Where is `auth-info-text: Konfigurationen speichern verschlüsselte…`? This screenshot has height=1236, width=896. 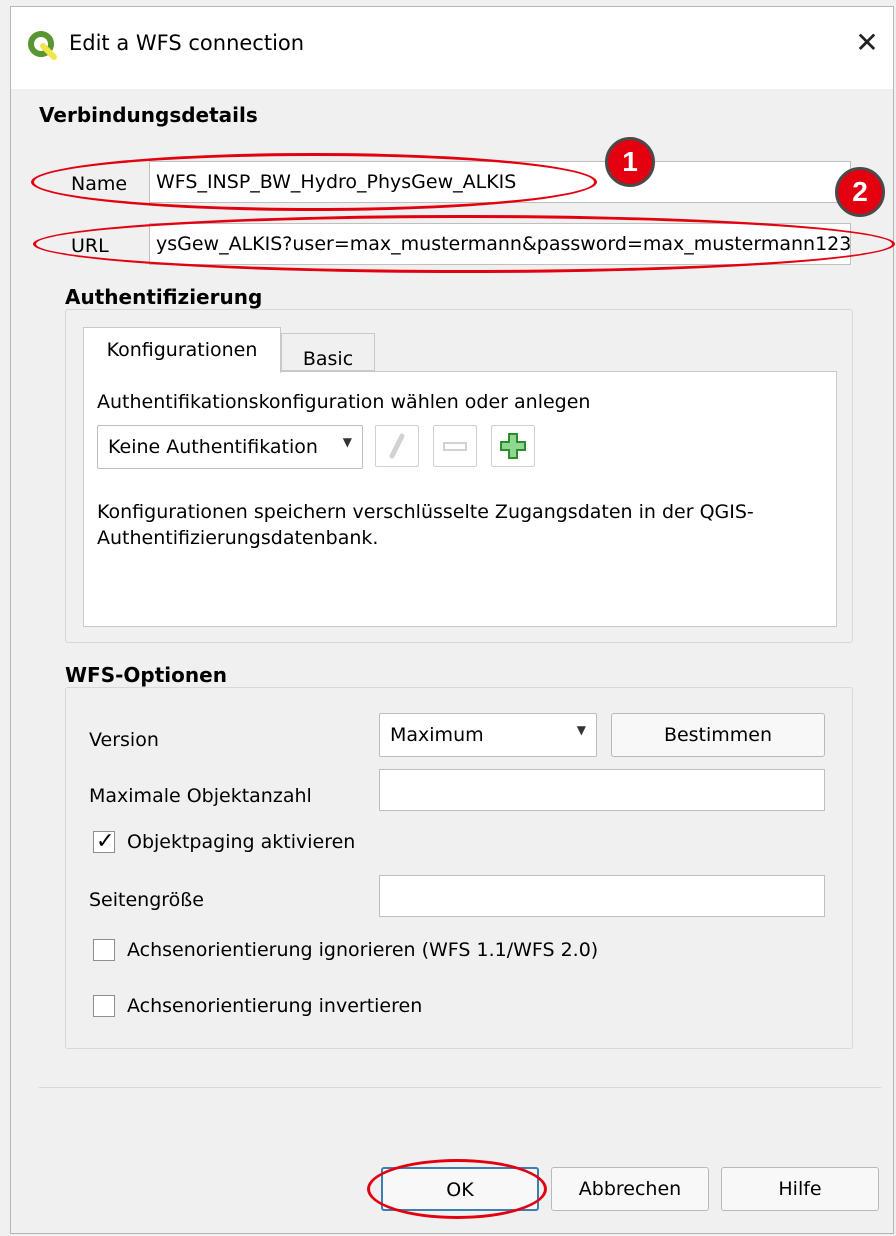
auth-info-text: Konfigurationen speichern verschlüsselte… is located at coordinates (425, 525).